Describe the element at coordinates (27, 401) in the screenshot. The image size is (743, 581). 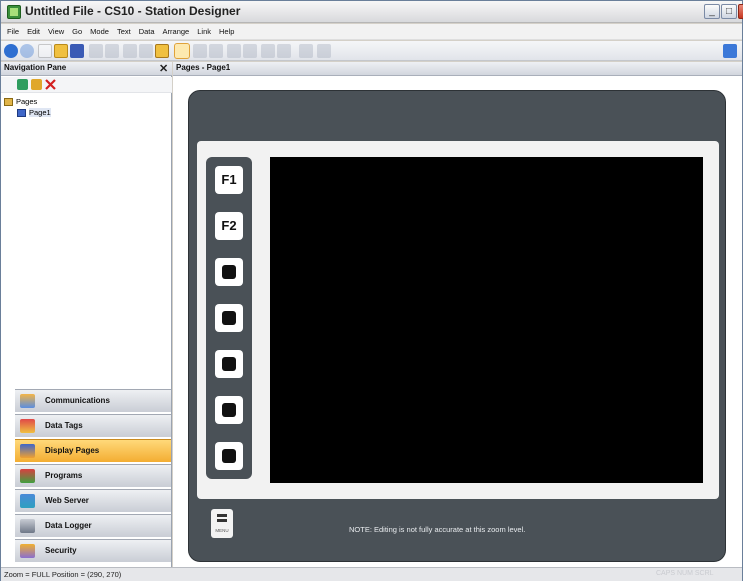
I see `communications-icon` at that location.